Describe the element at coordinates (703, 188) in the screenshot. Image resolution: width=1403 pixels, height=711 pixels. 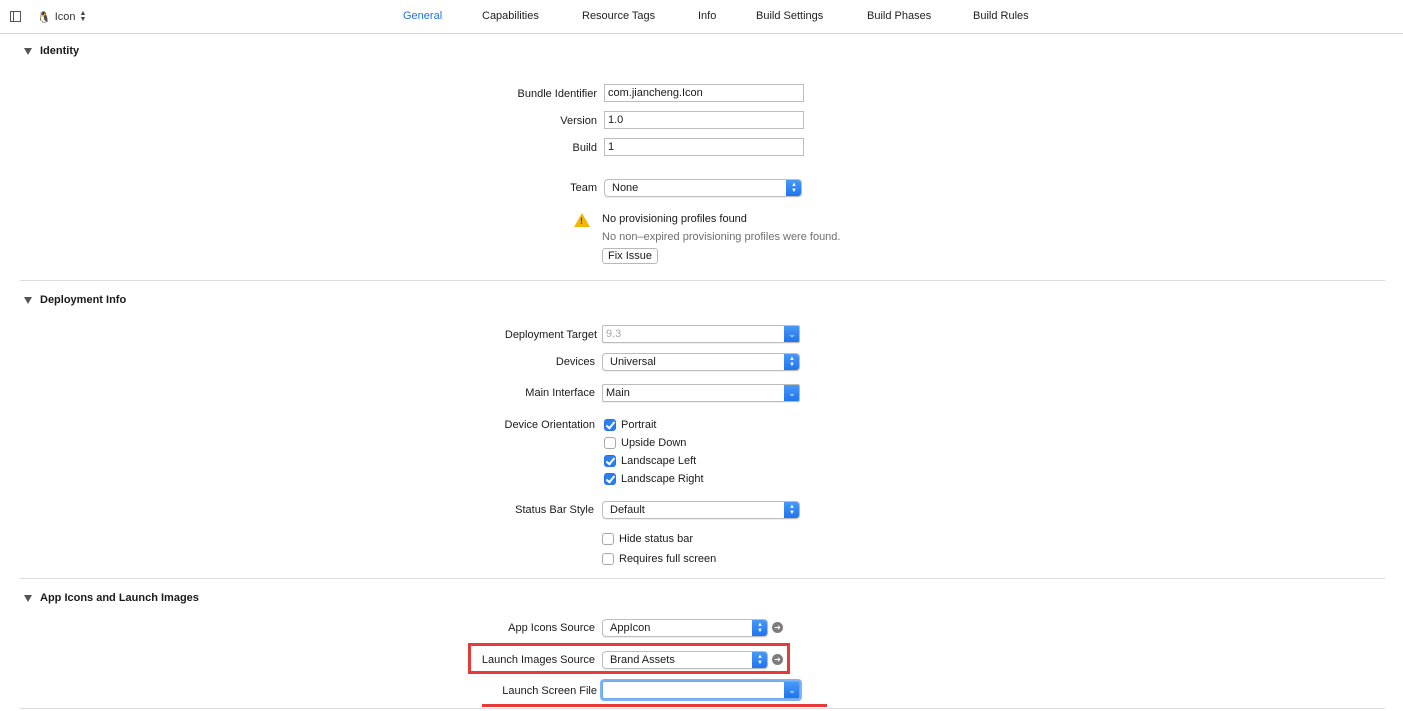
I see `team-popup: None ▲ ▼` at that location.